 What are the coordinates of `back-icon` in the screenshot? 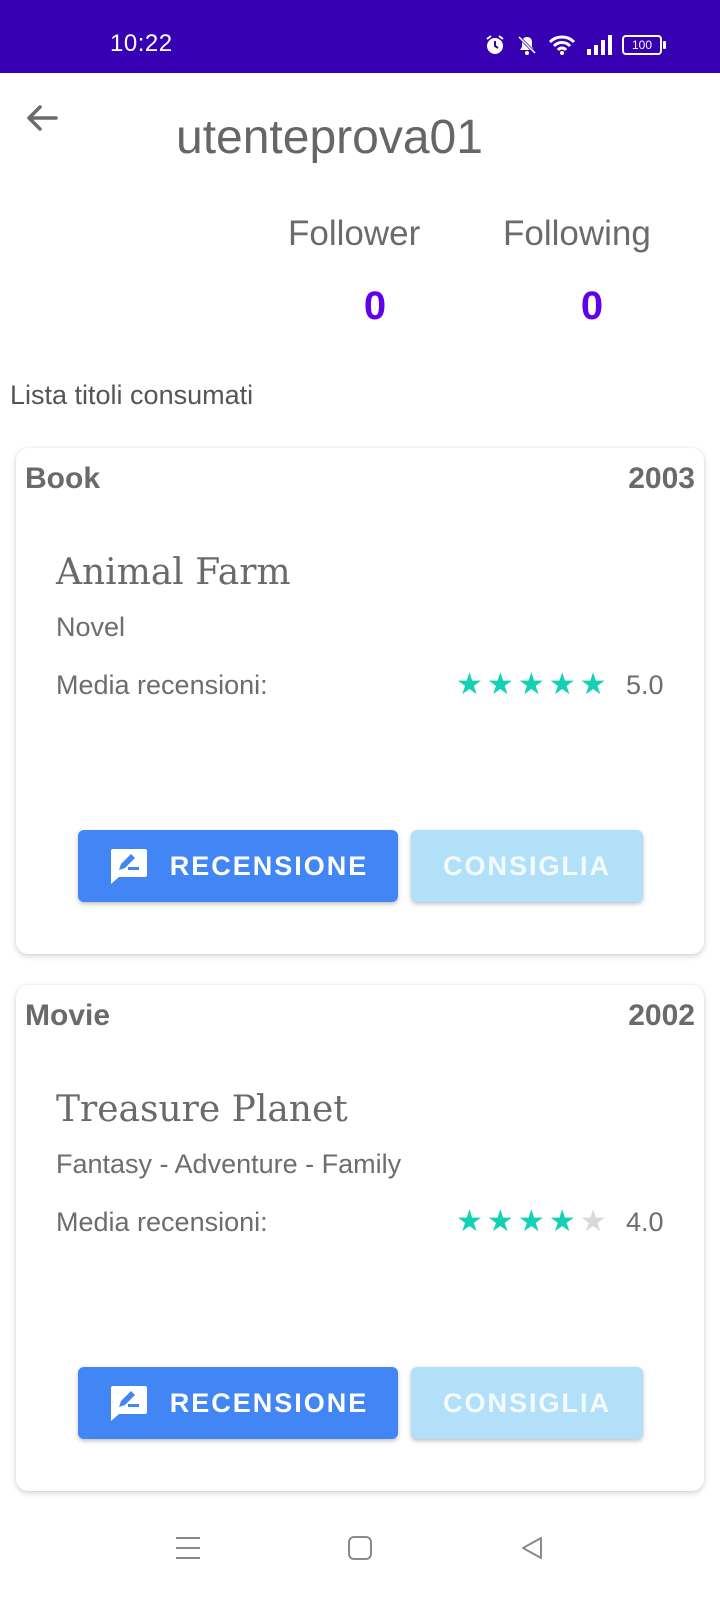 It's located at (532, 1550).